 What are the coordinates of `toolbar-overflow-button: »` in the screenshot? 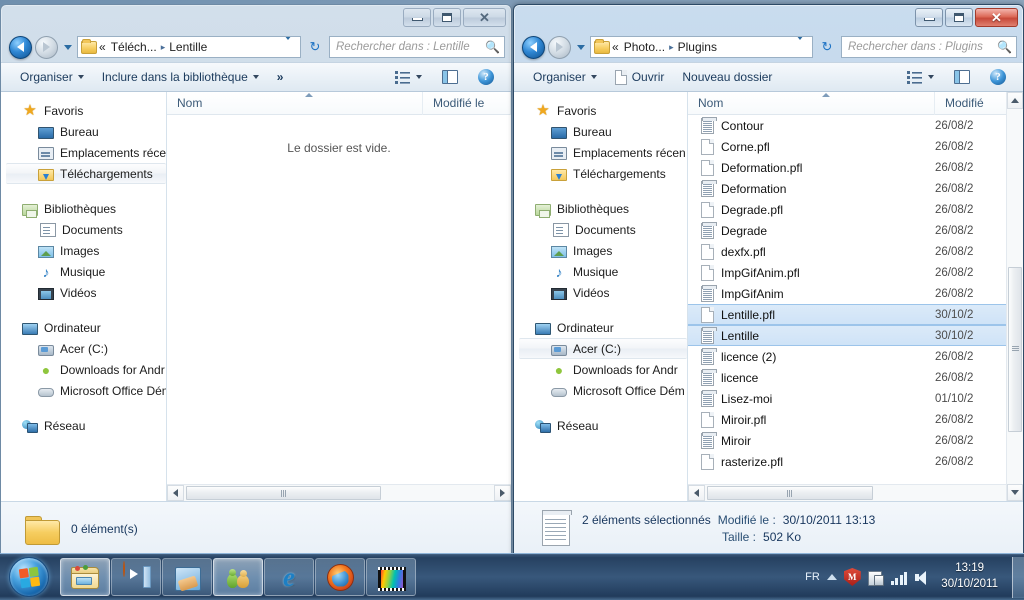 It's located at (280, 77).